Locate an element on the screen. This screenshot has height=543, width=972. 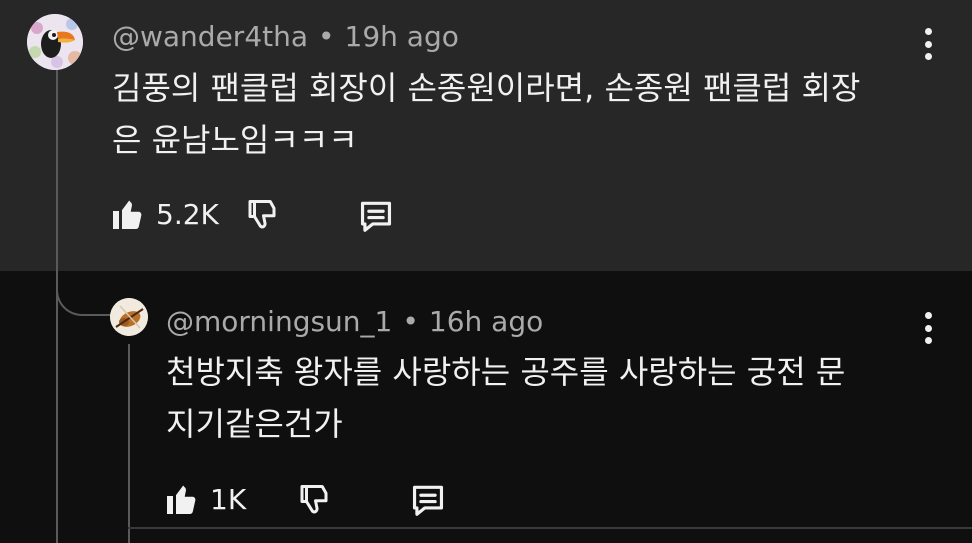
divider is located at coordinates (550, 528).